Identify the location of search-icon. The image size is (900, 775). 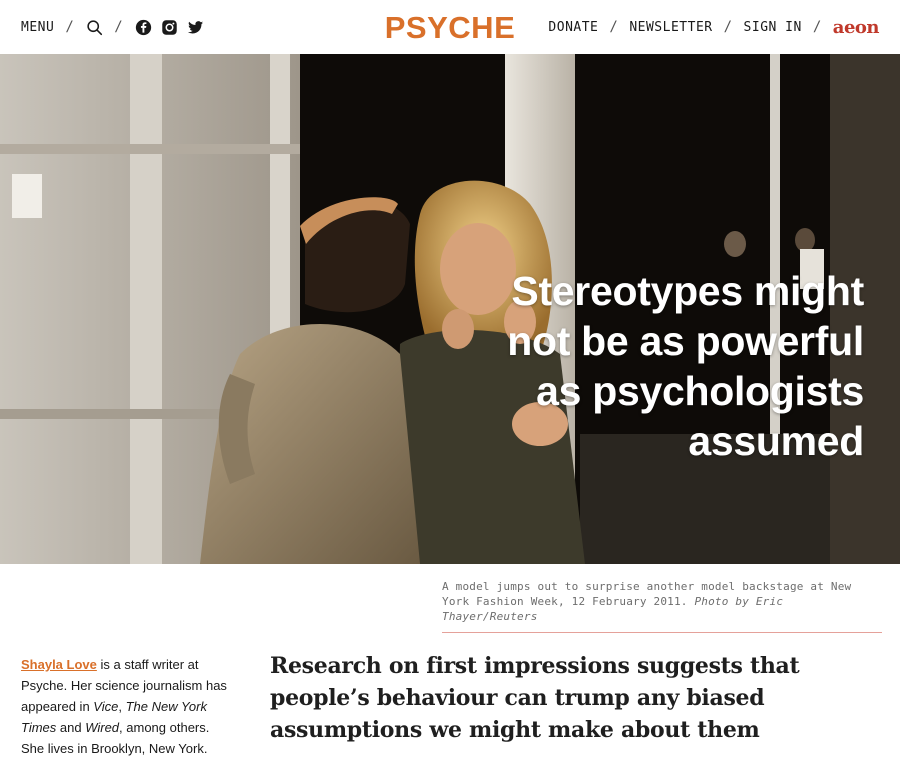
(94, 27).